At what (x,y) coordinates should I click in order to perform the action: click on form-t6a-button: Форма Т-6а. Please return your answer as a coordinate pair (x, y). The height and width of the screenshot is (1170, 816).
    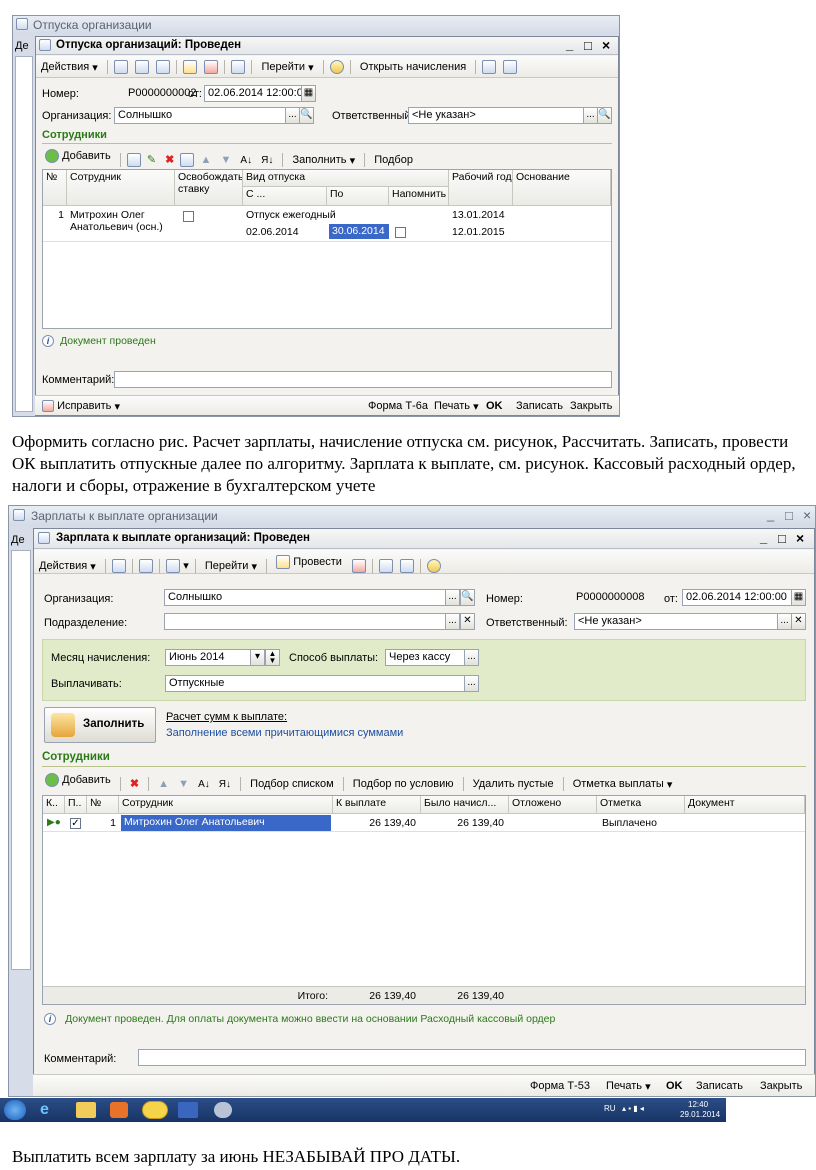
    Looking at the image, I should click on (398, 406).